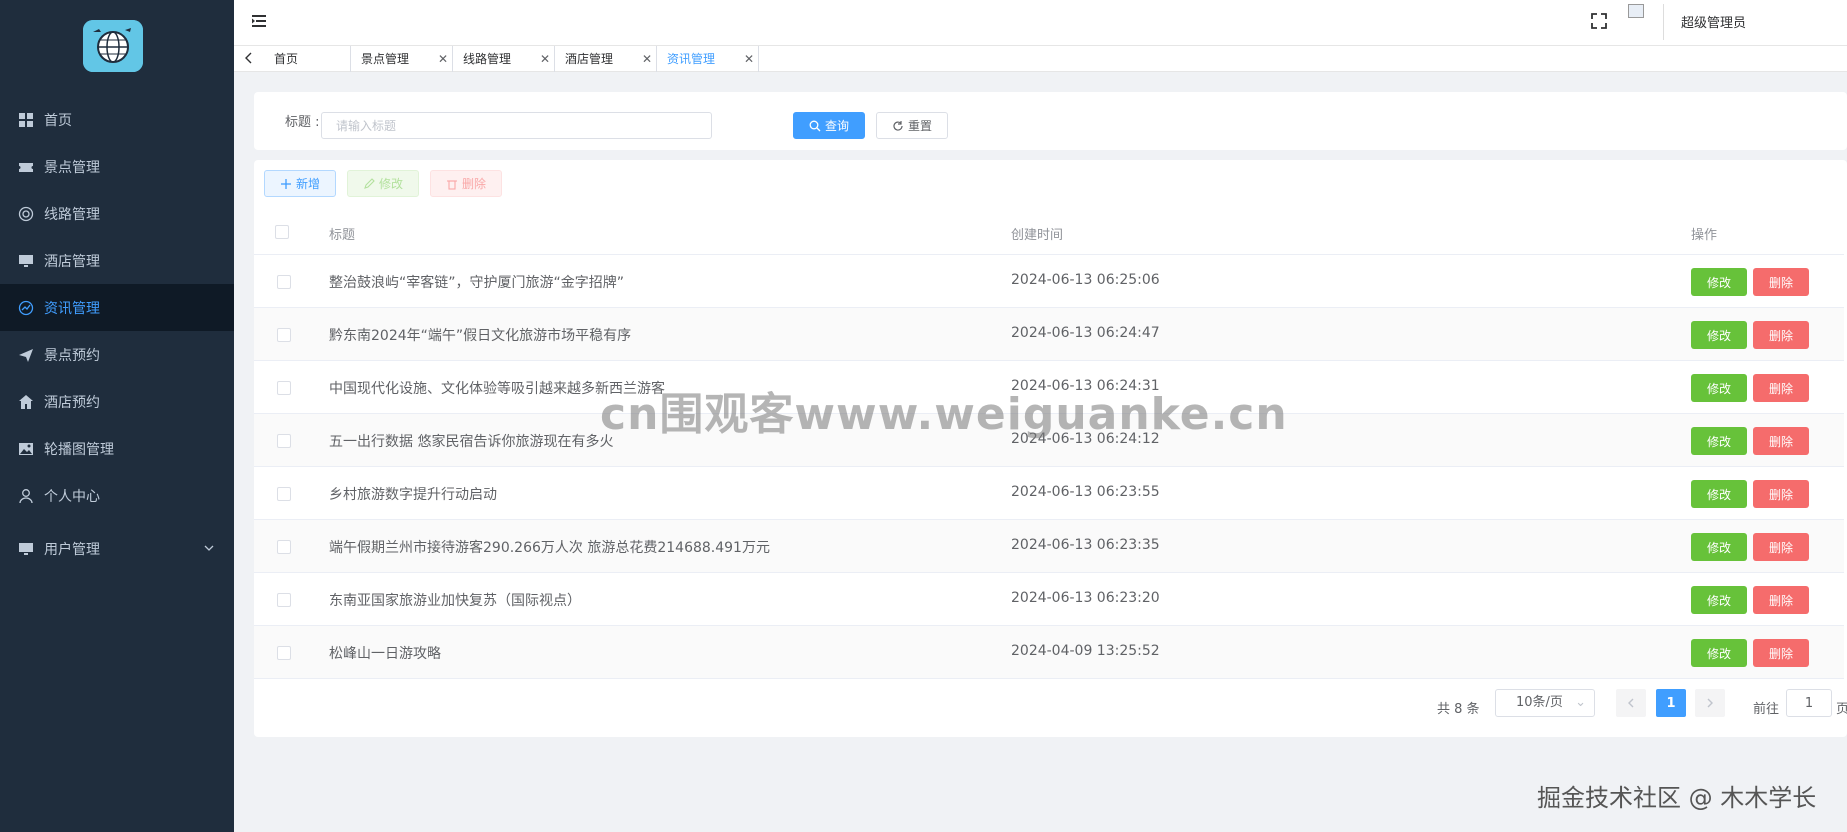 This screenshot has height=832, width=1847. Describe the element at coordinates (402, 59) in the screenshot. I see `tab-attractions: 景点管理 ✕` at that location.